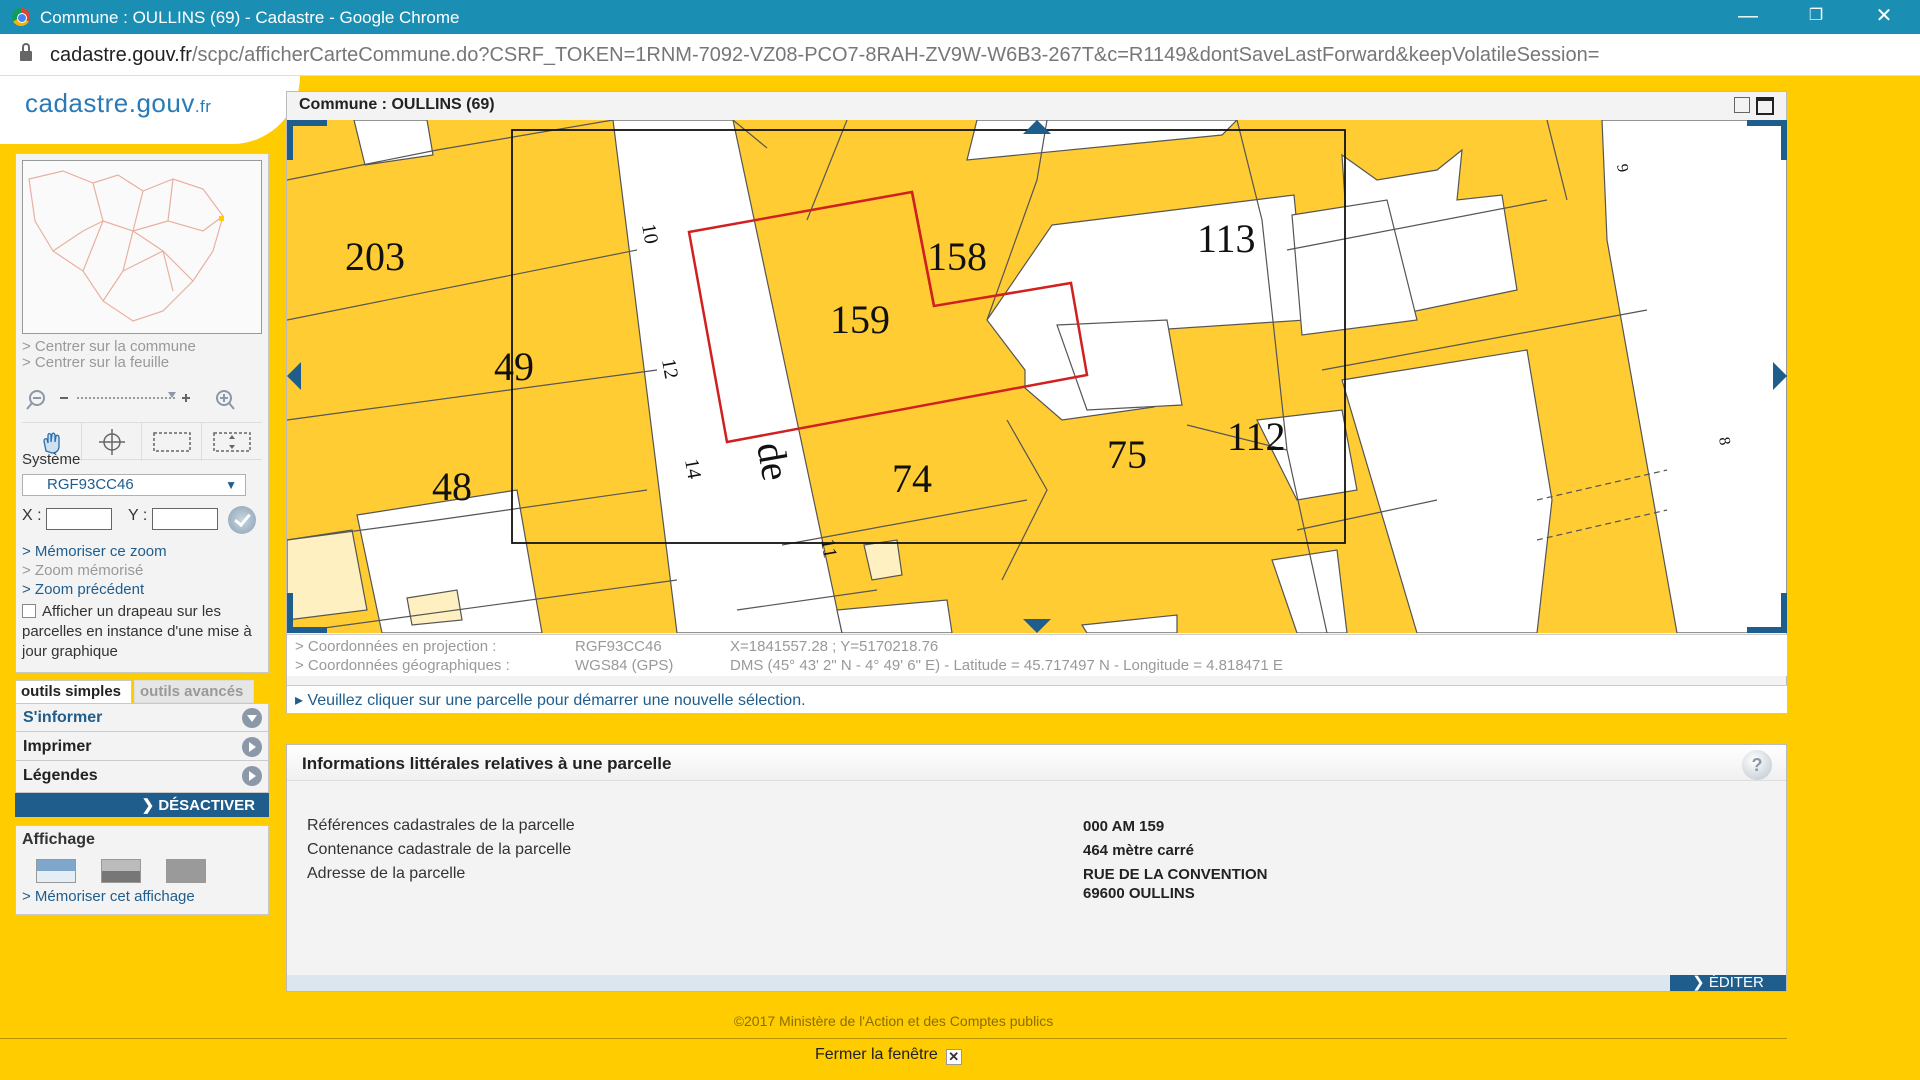  What do you see at coordinates (514, 366) in the screenshot?
I see `parcel-number-label: 49` at bounding box center [514, 366].